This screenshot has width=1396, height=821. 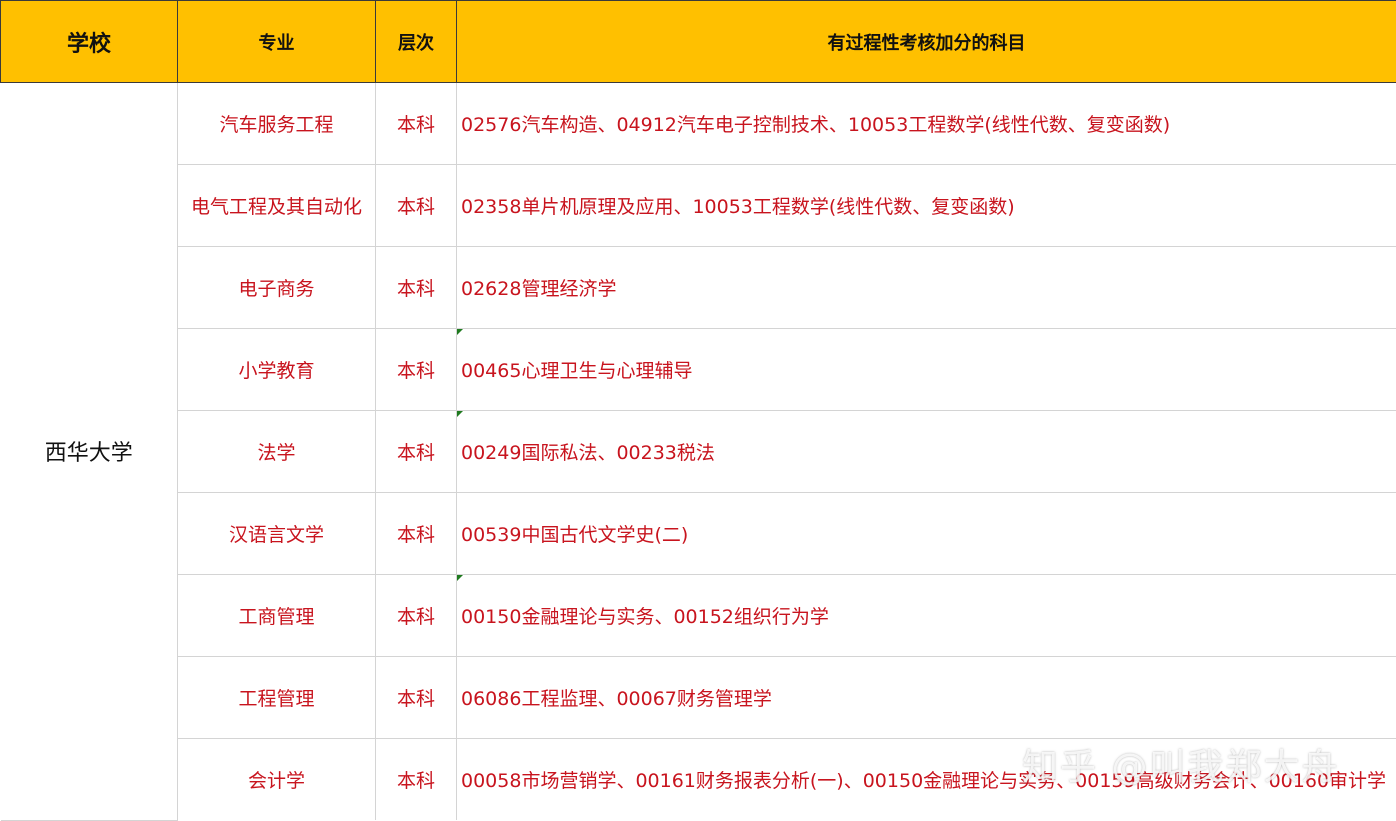 I want to click on header-row: 学校 专业 层次 有过程性考核加分的科目, so click(x=698, y=41).